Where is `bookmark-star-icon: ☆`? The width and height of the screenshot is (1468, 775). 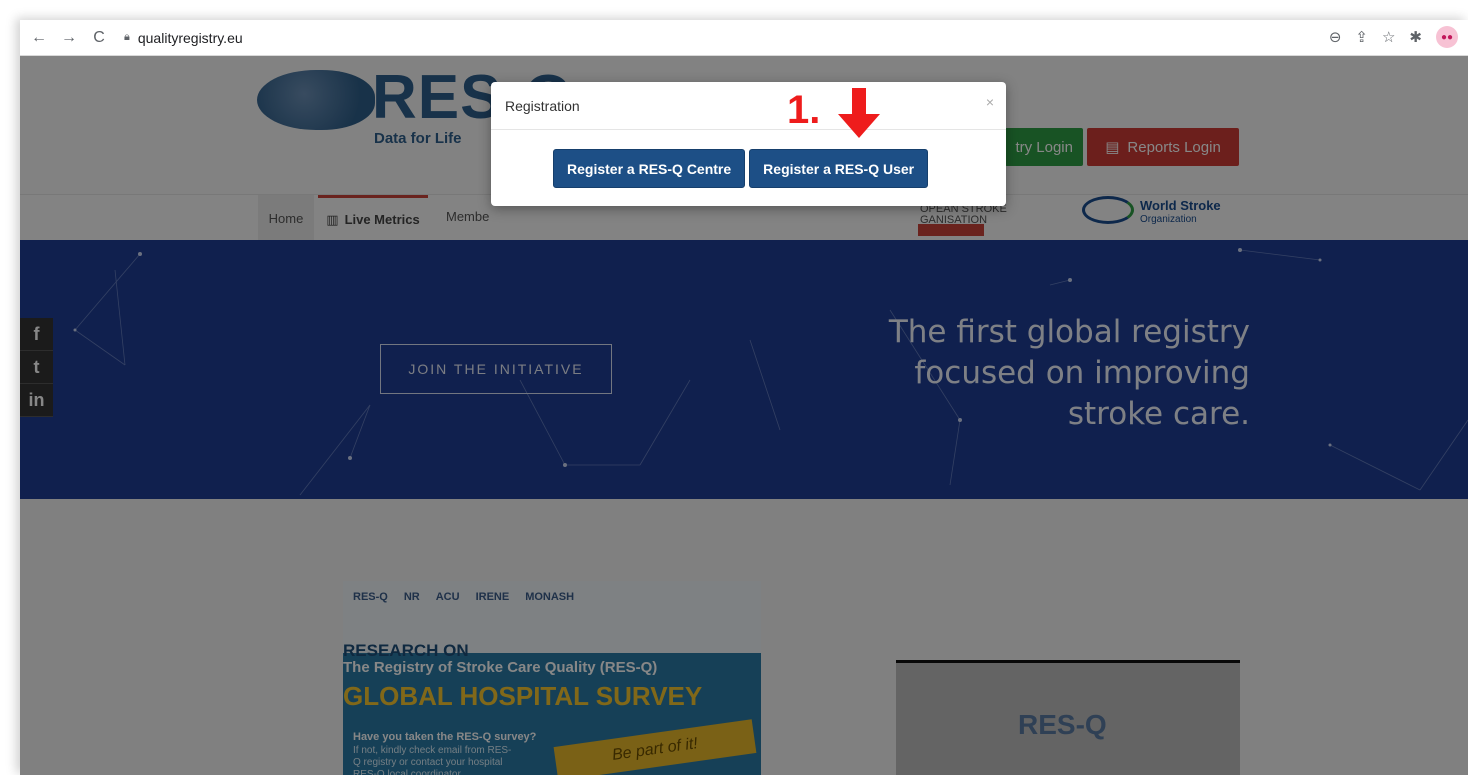
bookmark-star-icon: ☆ is located at coordinates (1388, 37).